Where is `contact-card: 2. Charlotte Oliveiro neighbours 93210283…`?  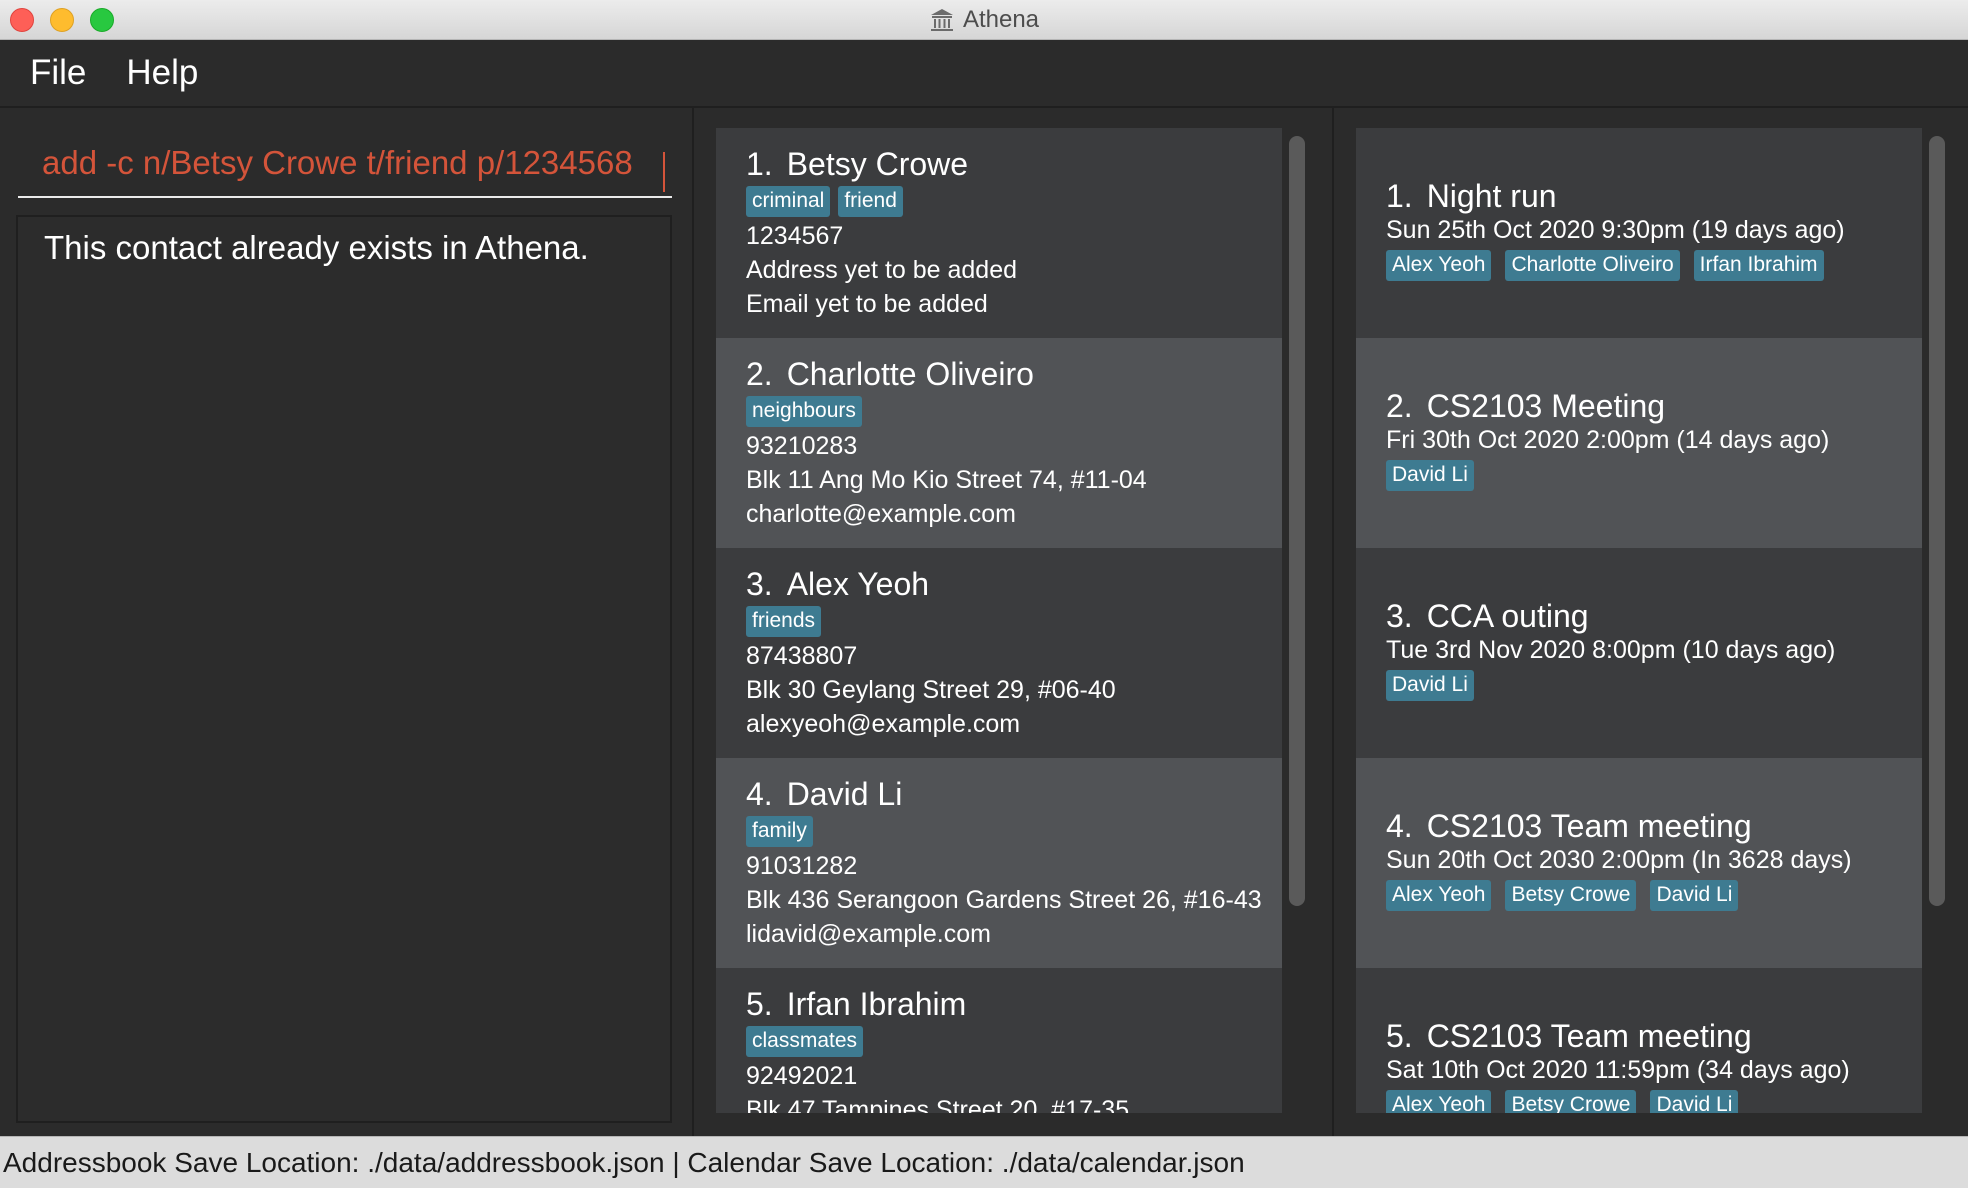 contact-card: 2. Charlotte Oliveiro neighbours 93210283… is located at coordinates (999, 443).